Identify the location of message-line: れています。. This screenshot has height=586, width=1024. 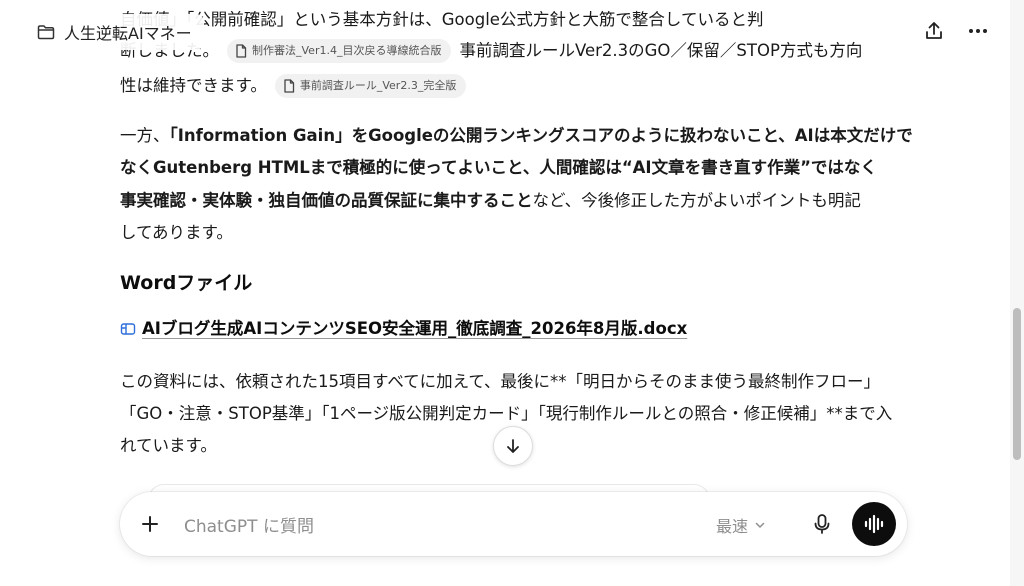
(168, 445).